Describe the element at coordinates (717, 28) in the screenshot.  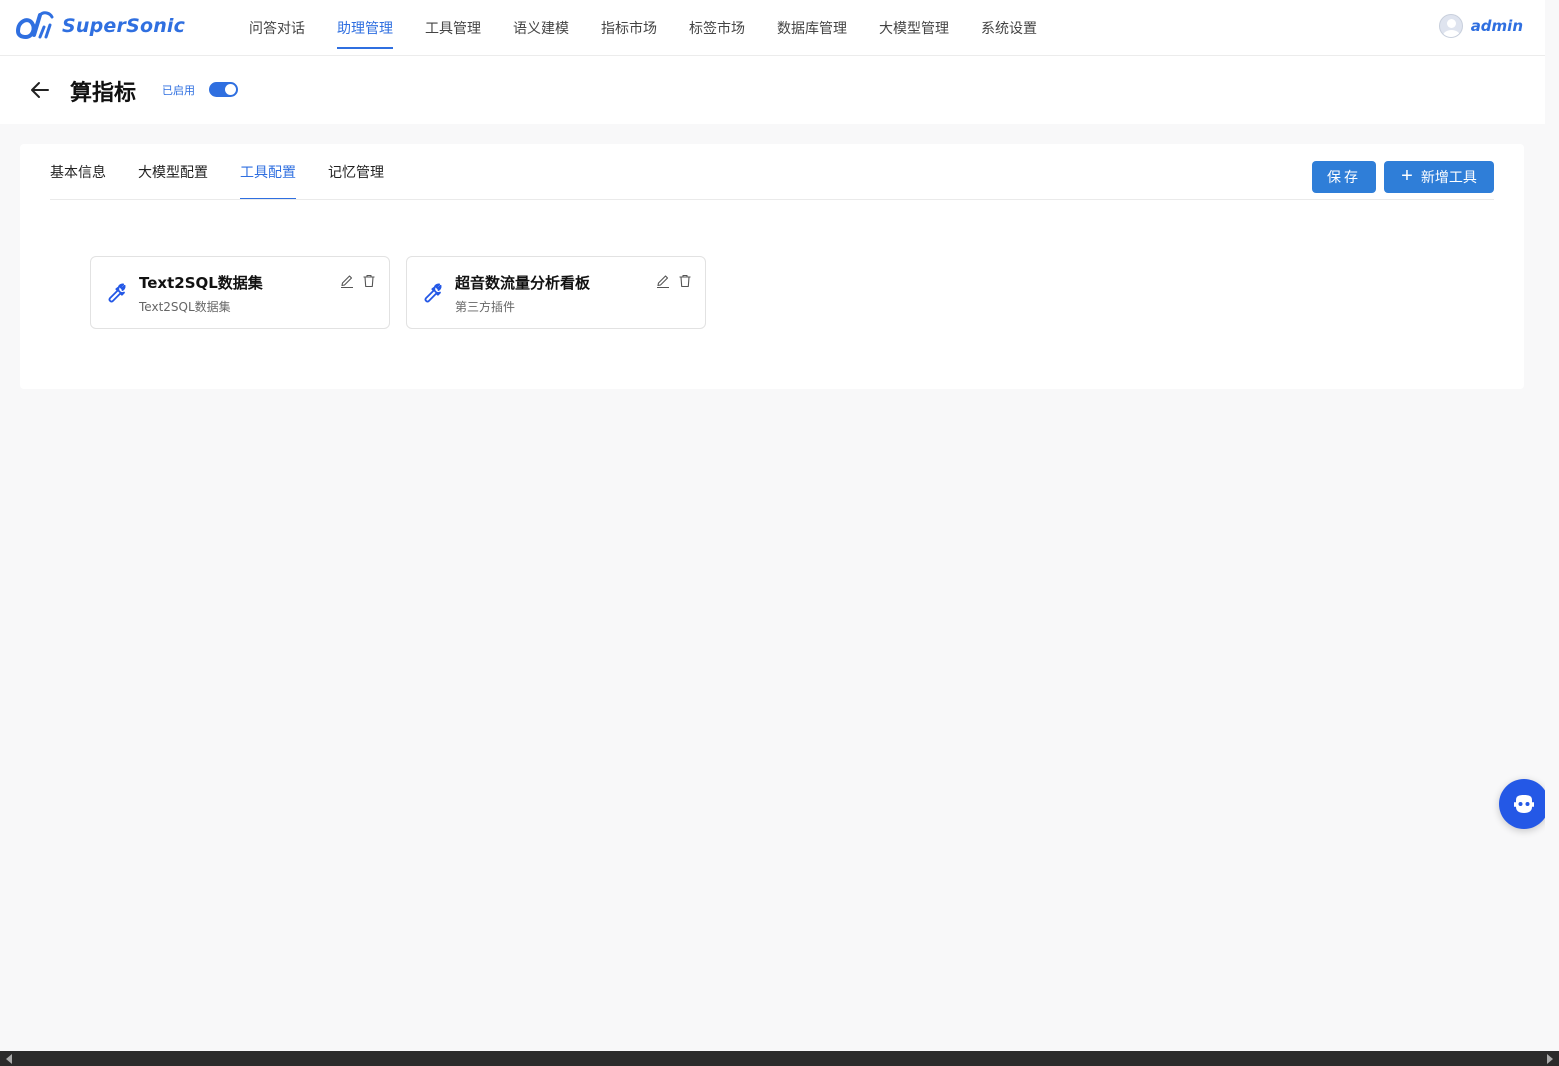
I see `nav-item-tag-market: 标签市场` at that location.